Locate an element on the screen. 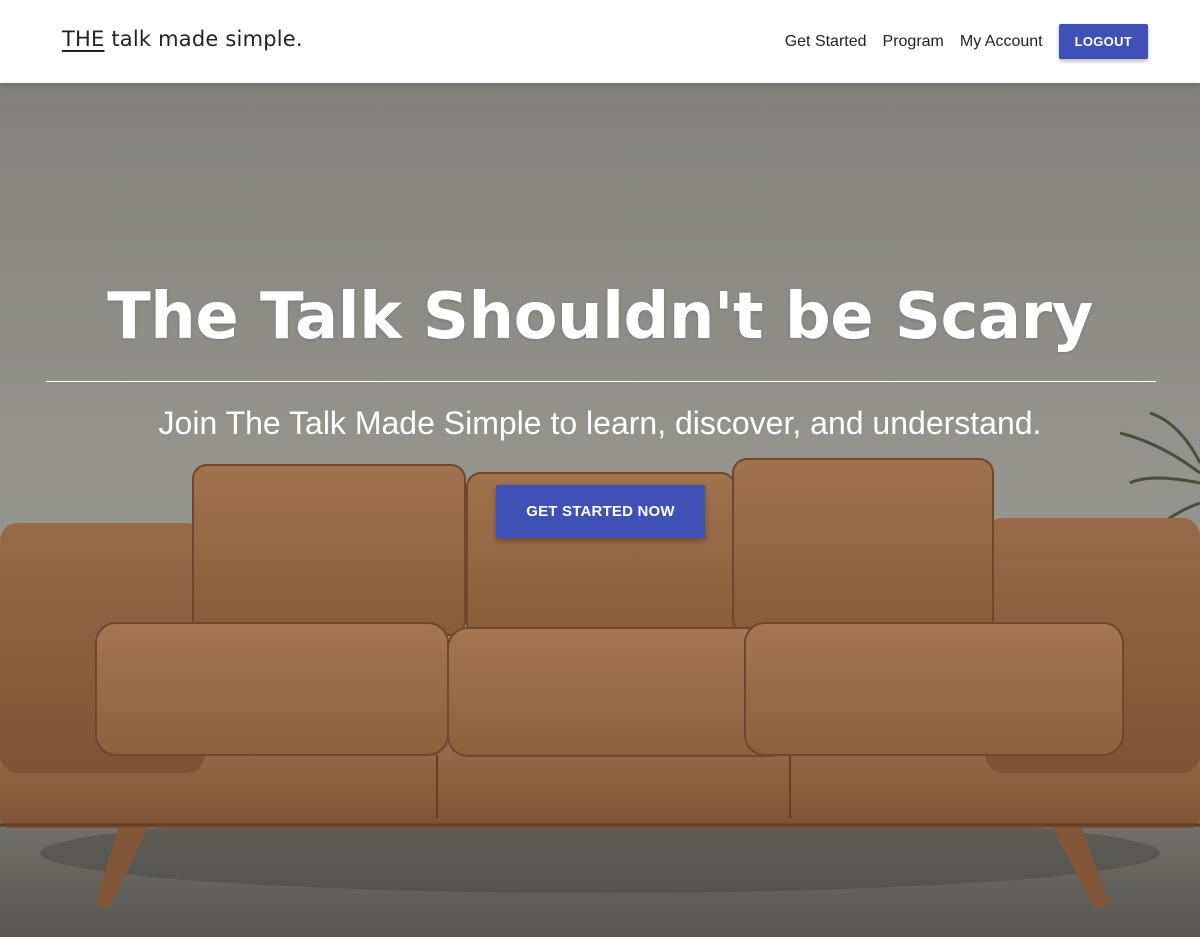  nav-link-program: Program is located at coordinates (913, 42).